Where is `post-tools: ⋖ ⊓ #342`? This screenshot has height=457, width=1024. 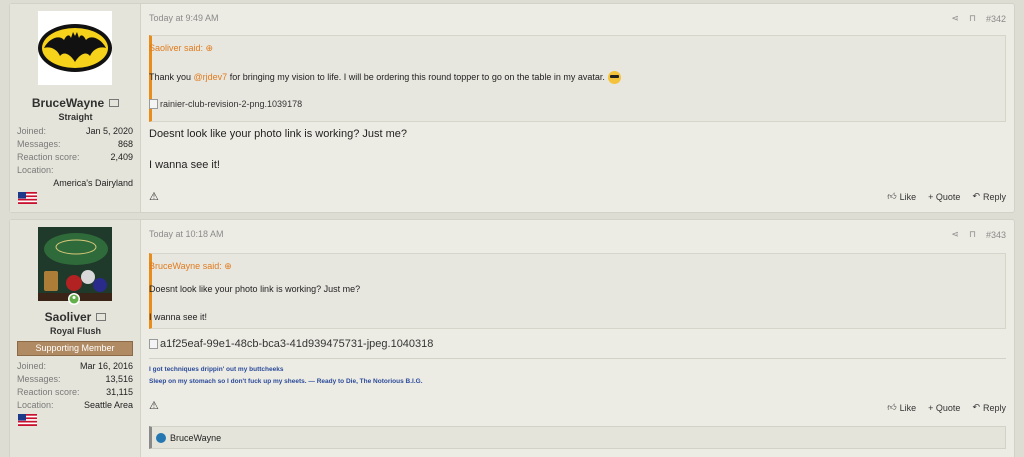
post-tools: ⋖ ⊓ #342 is located at coordinates (978, 18).